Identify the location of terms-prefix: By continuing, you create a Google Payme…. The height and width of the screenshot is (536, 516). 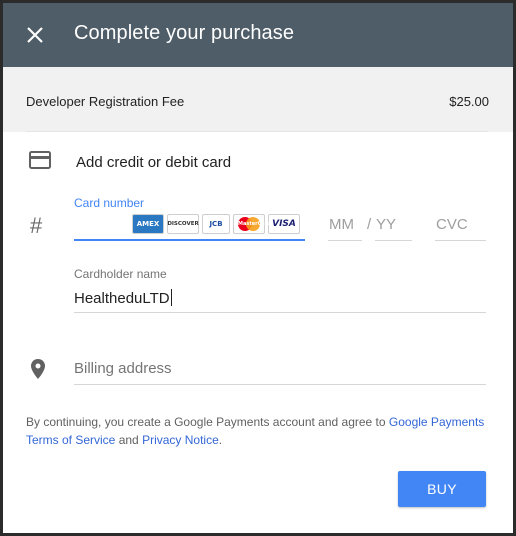
(207, 422).